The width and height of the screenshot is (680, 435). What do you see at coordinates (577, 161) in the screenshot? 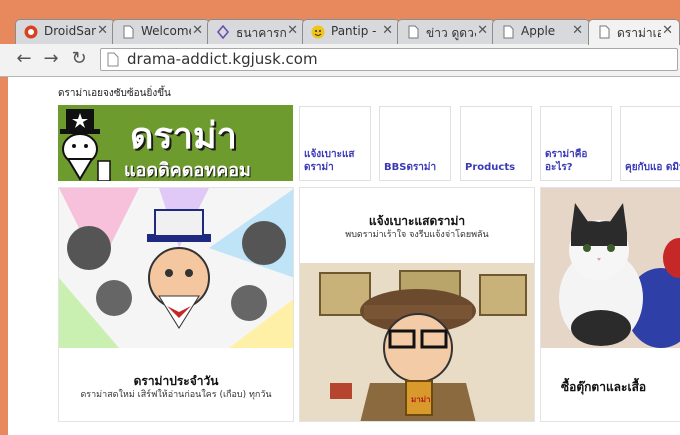
I see `nav-label: ดราม่าคือ อะไร?` at bounding box center [577, 161].